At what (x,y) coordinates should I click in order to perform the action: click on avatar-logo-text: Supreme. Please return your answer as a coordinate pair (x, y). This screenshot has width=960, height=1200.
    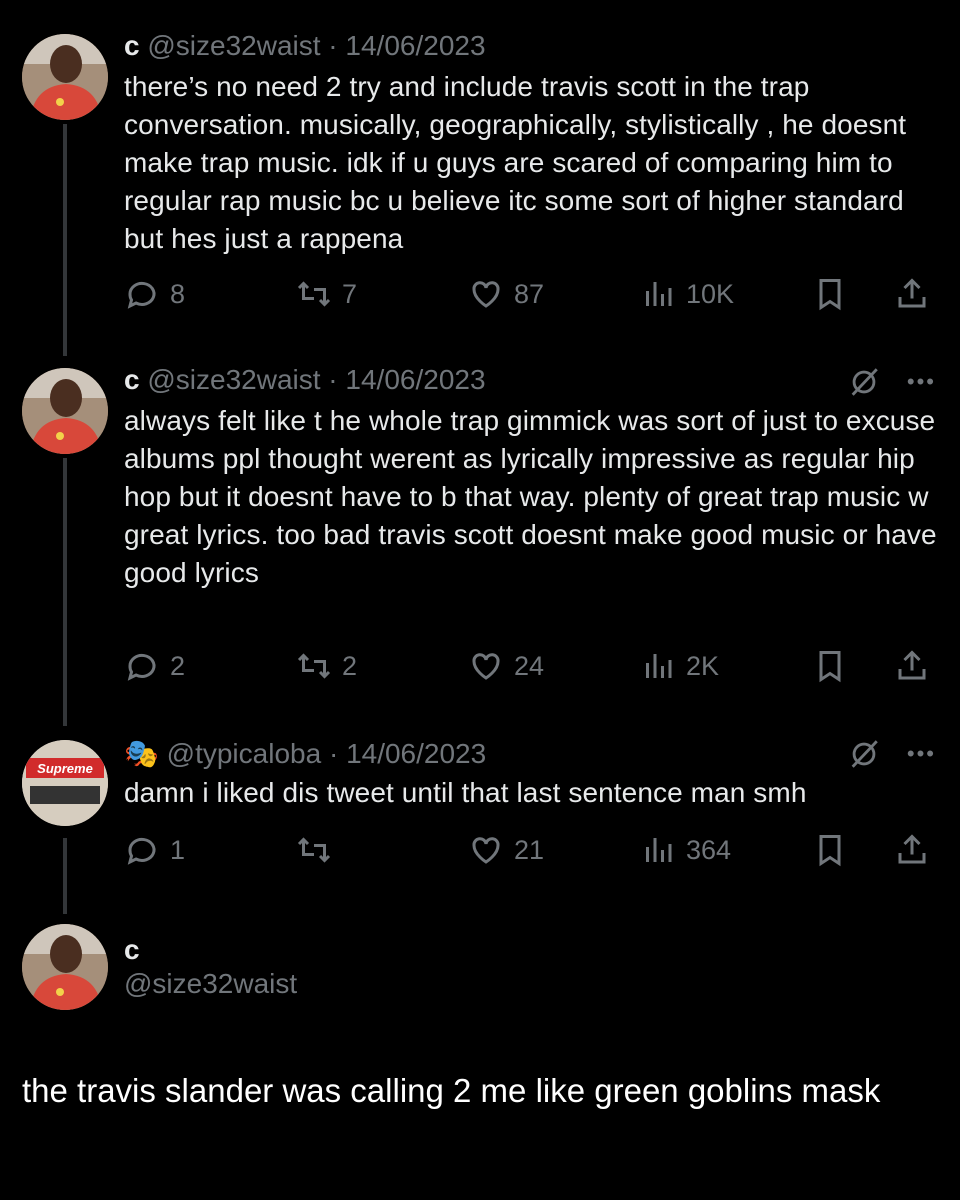
    Looking at the image, I should click on (65, 768).